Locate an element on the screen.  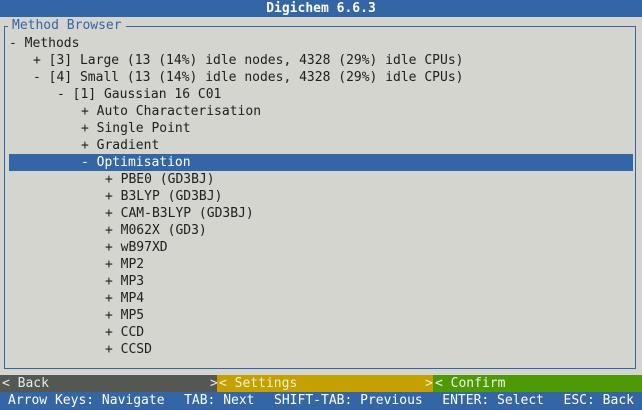
tree-item: + Auto Characterisation is located at coordinates (321, 111).